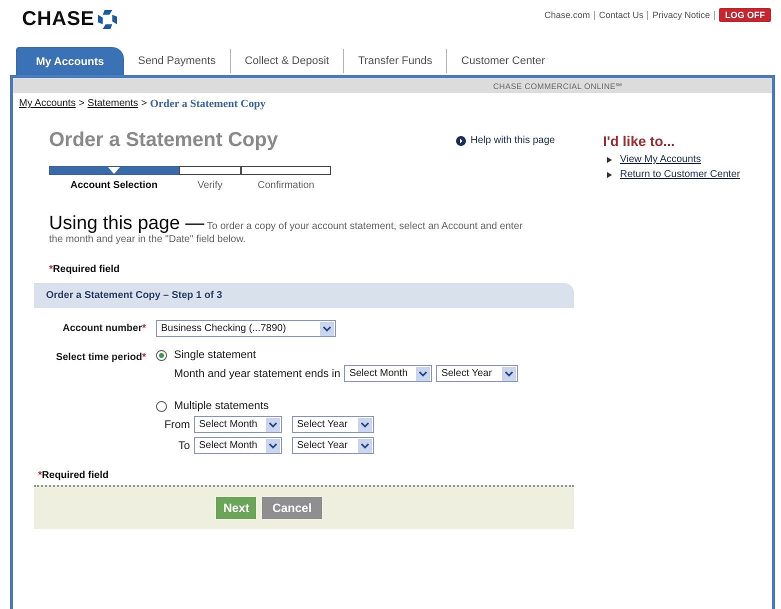  I want to click on sidebar-link: Return to Customer Center, so click(680, 174).